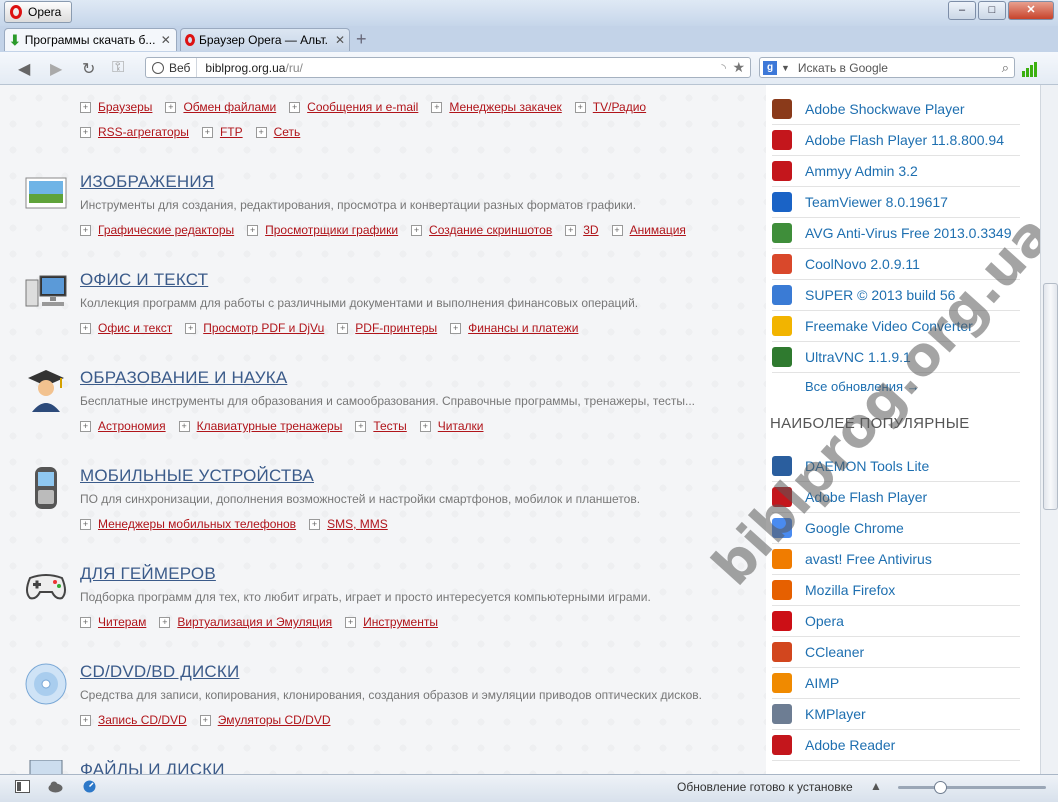  What do you see at coordinates (353, 107) in the screenshot?
I see `subcategory-link: + Сообщения и e-mail` at bounding box center [353, 107].